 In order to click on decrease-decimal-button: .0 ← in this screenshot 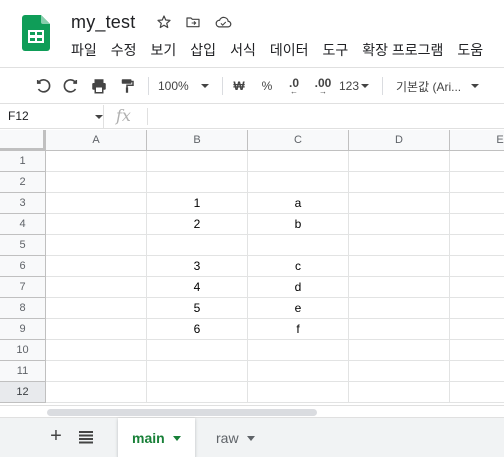, I will do `click(294, 86)`.